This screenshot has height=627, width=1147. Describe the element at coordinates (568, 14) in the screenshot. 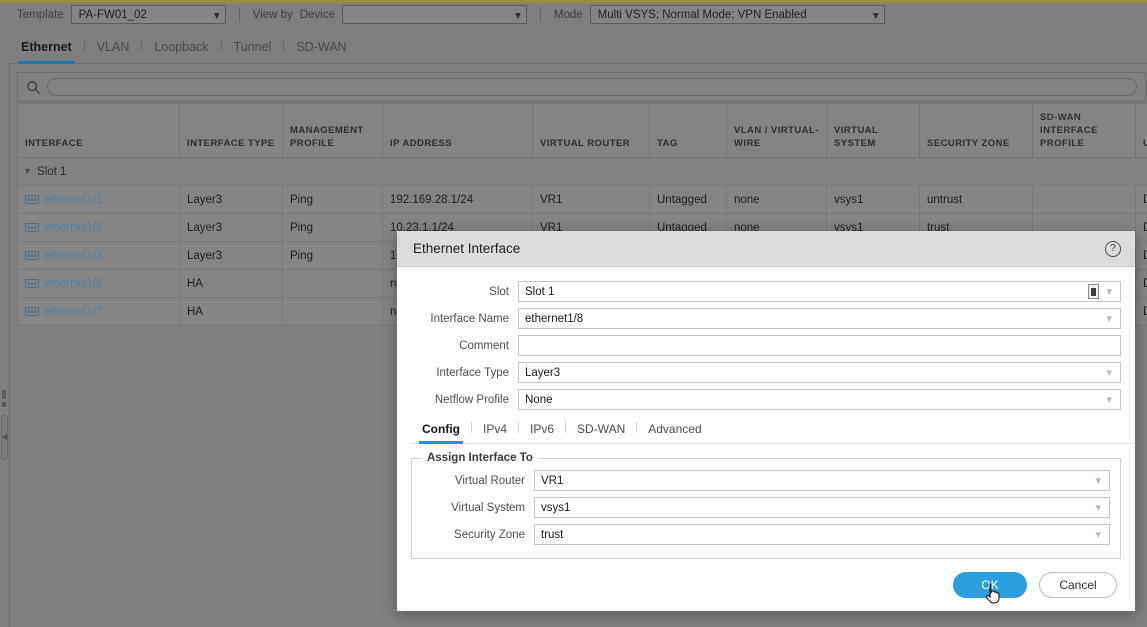

I see `mode-label: Mode` at that location.